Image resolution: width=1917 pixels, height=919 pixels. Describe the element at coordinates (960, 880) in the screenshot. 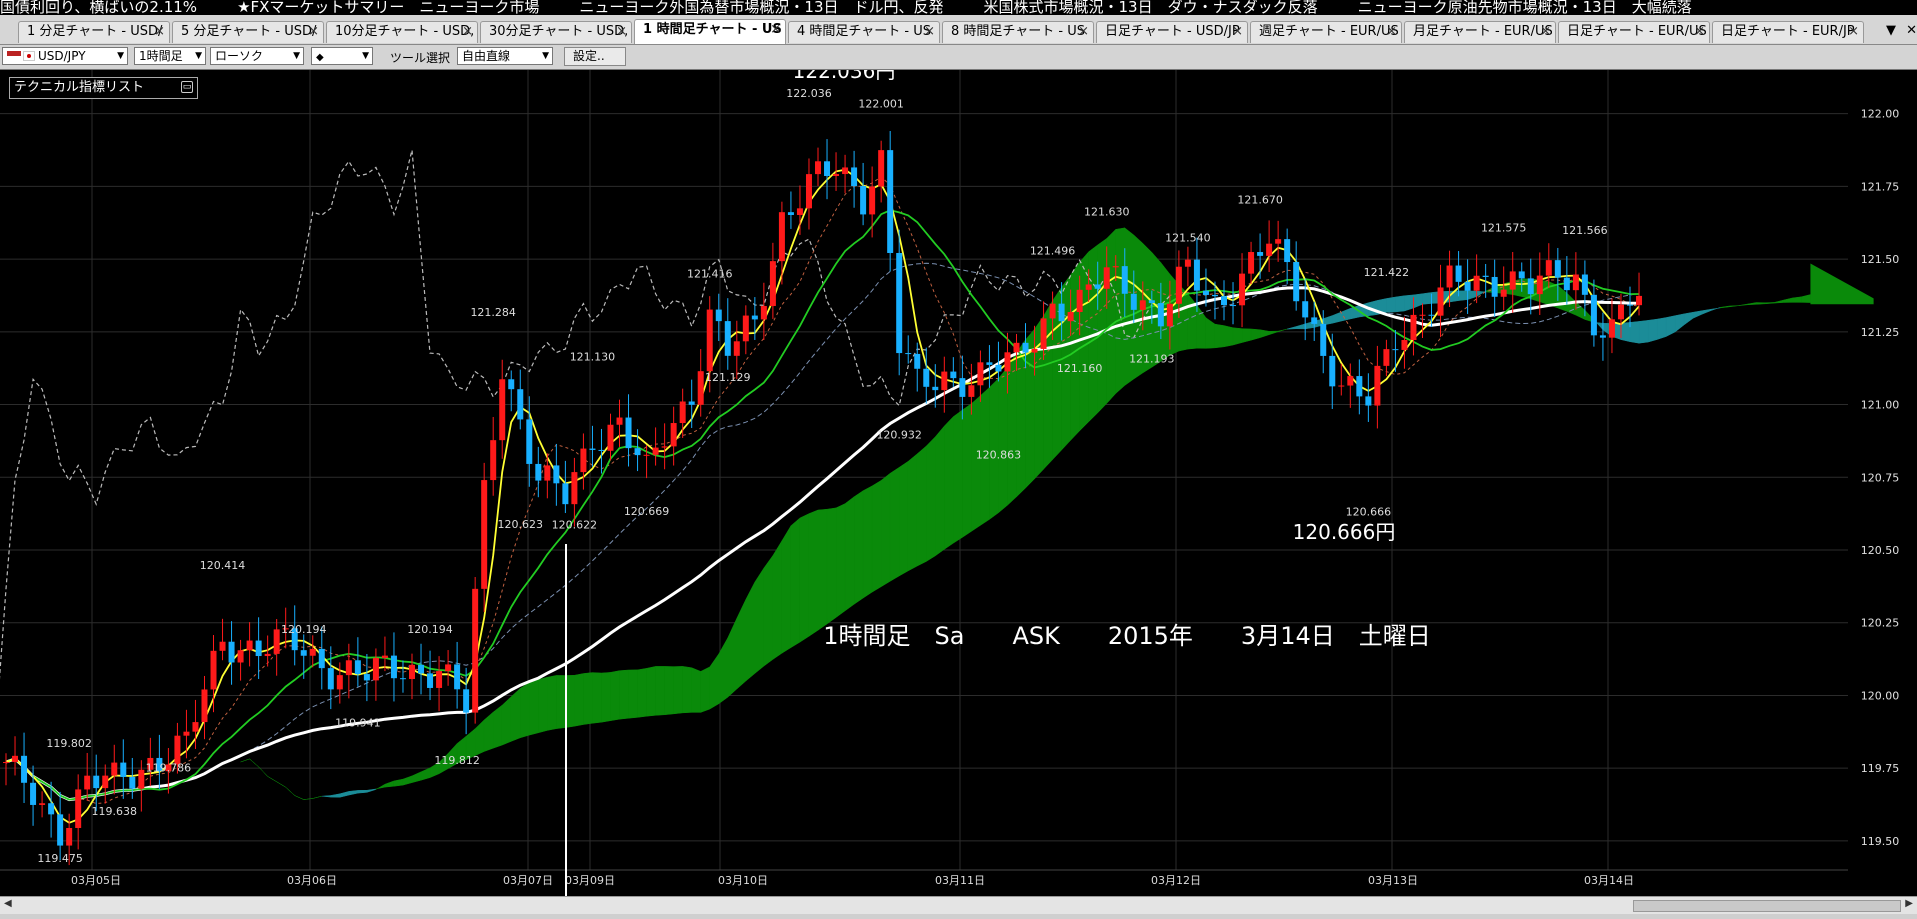

I see `x-date-label: 03月11日` at that location.